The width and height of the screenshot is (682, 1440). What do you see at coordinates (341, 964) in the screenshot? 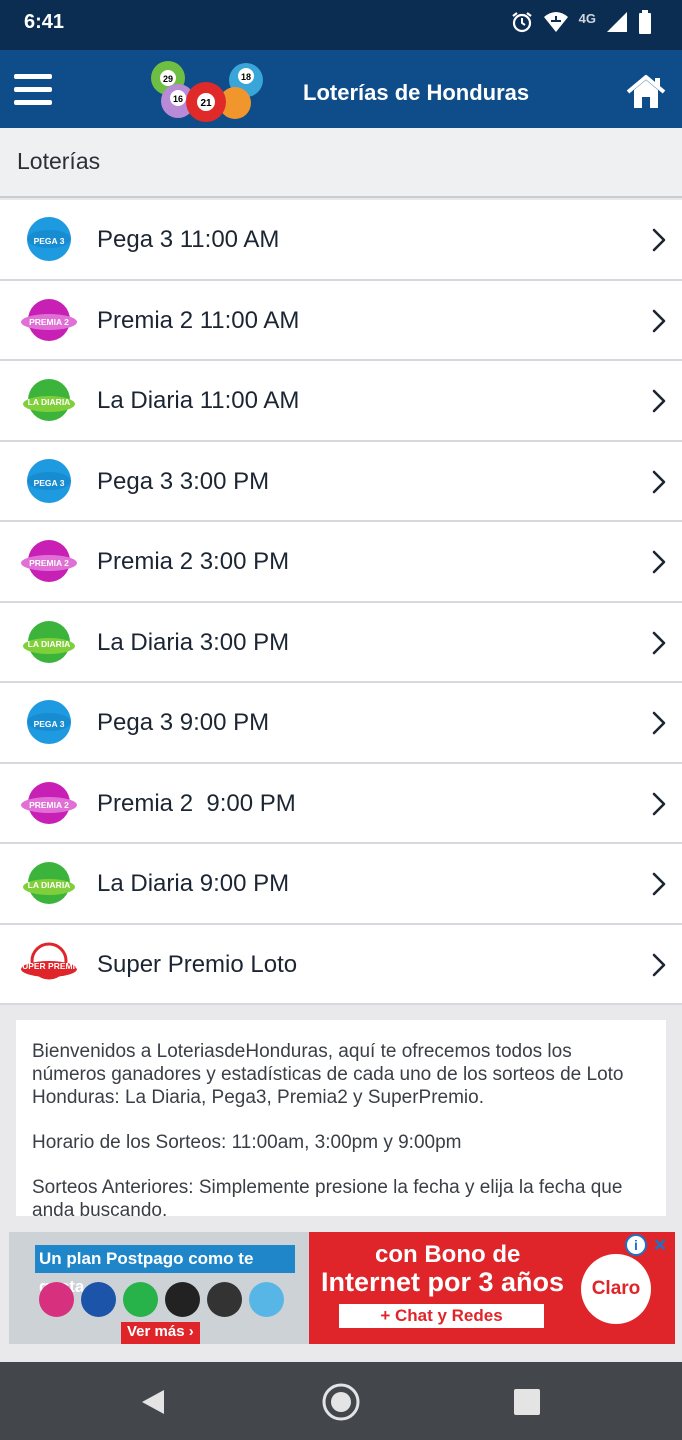
I see `lottery-row: SUPER PREMIO Super Premio Loto` at bounding box center [341, 964].